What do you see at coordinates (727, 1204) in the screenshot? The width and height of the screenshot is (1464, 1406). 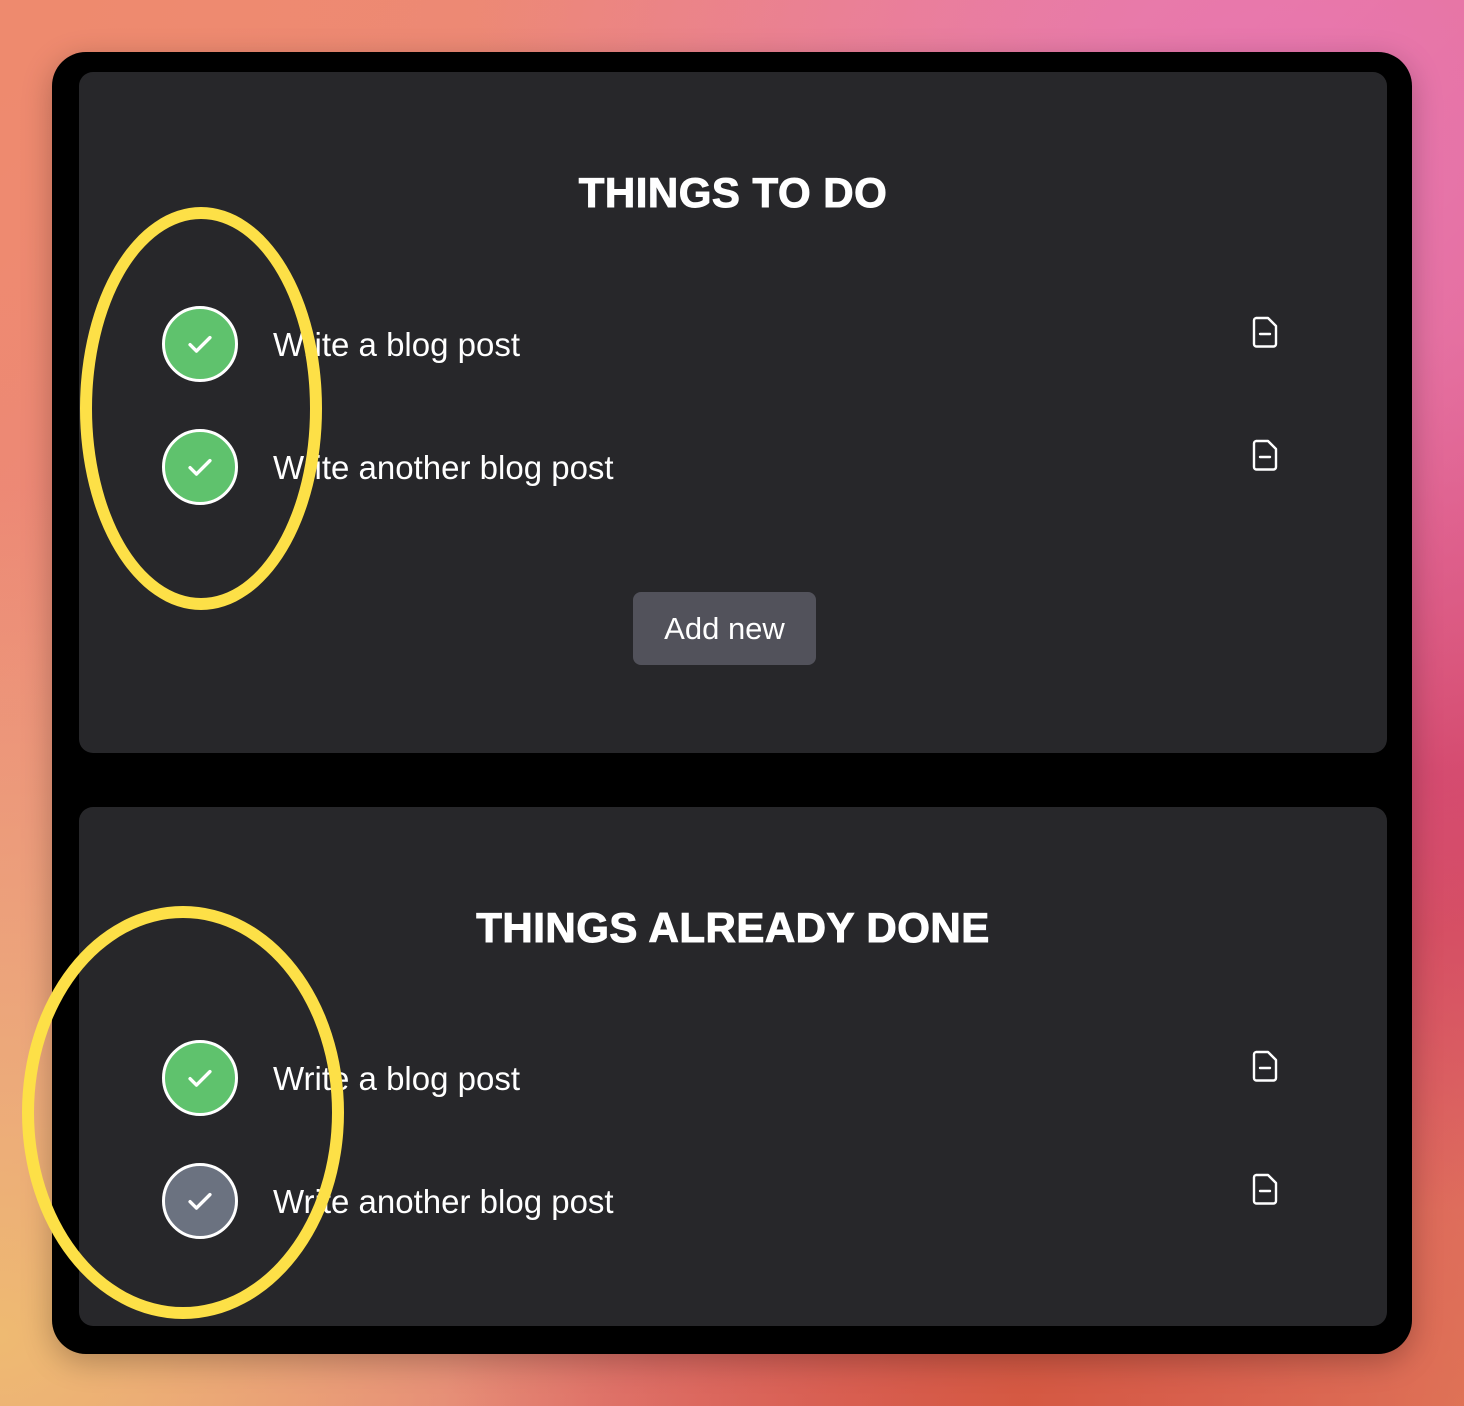 I see `done-item: Write another blog post` at bounding box center [727, 1204].